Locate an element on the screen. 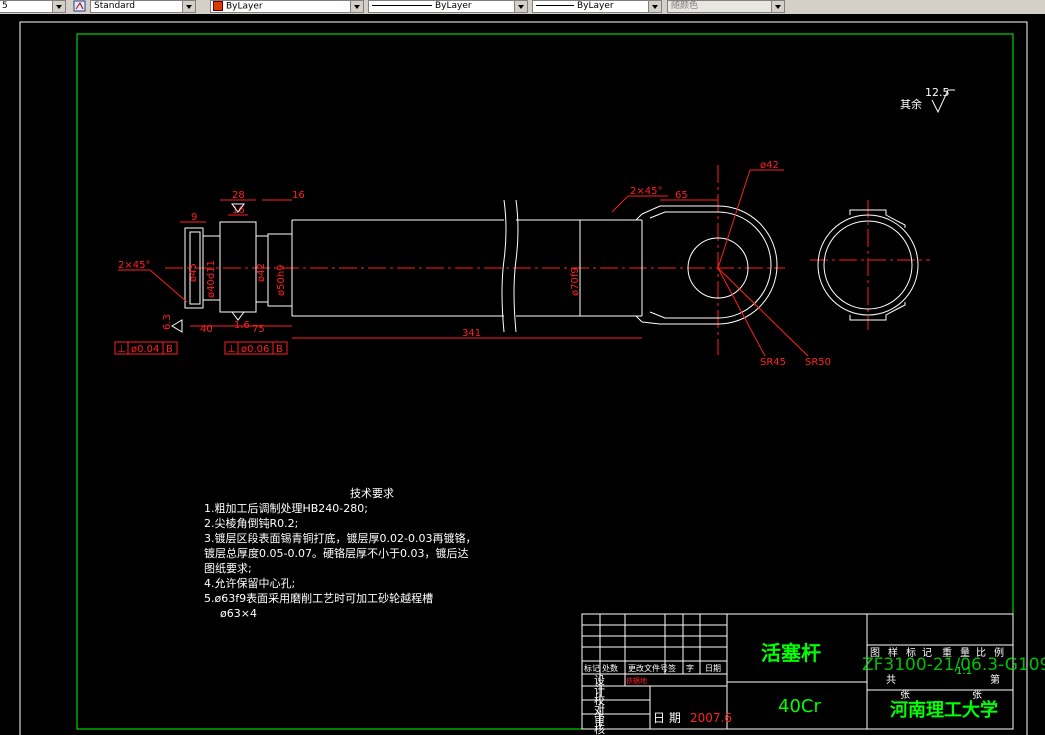 This screenshot has height=735, width=1045. color-swatch-icon is located at coordinates (218, 6).